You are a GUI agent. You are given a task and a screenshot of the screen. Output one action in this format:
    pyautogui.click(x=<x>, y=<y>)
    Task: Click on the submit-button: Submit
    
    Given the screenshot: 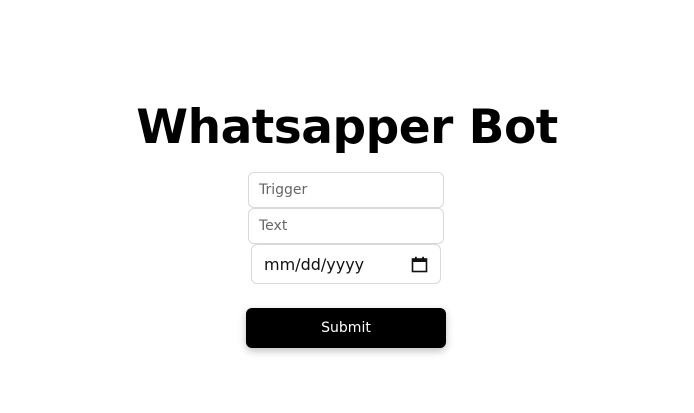 What is the action you would take?
    pyautogui.click(x=346, y=328)
    